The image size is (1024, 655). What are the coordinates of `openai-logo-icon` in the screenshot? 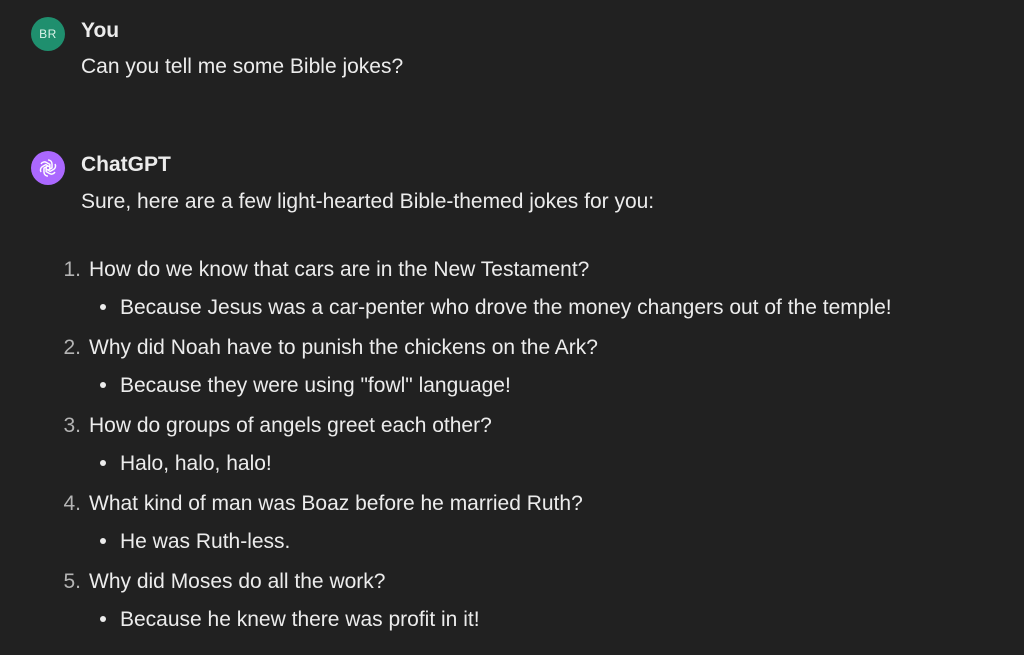 It's located at (48, 168).